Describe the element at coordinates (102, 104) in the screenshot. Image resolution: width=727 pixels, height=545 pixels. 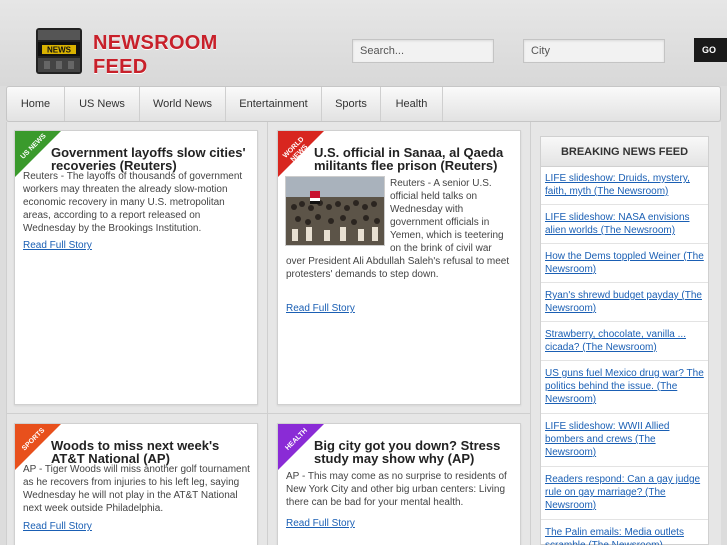
I see `nav-item-us-news: US News` at that location.